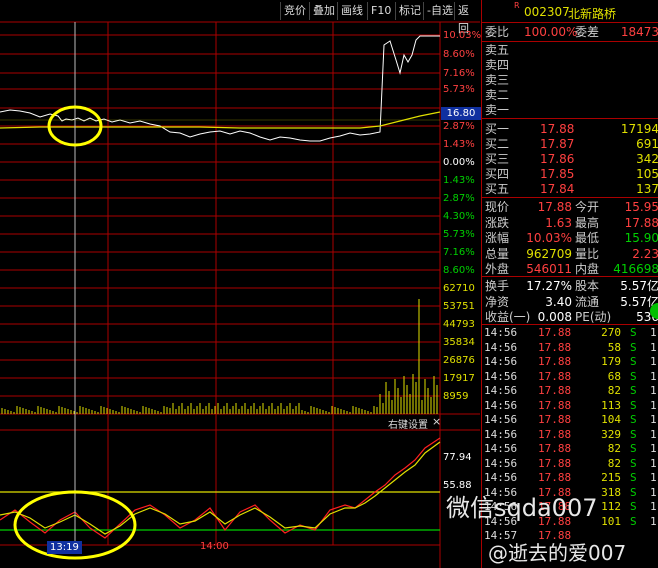 Image resolution: width=658 pixels, height=568 pixels. I want to click on toolbar-auction-button: 竞价, so click(294, 11).